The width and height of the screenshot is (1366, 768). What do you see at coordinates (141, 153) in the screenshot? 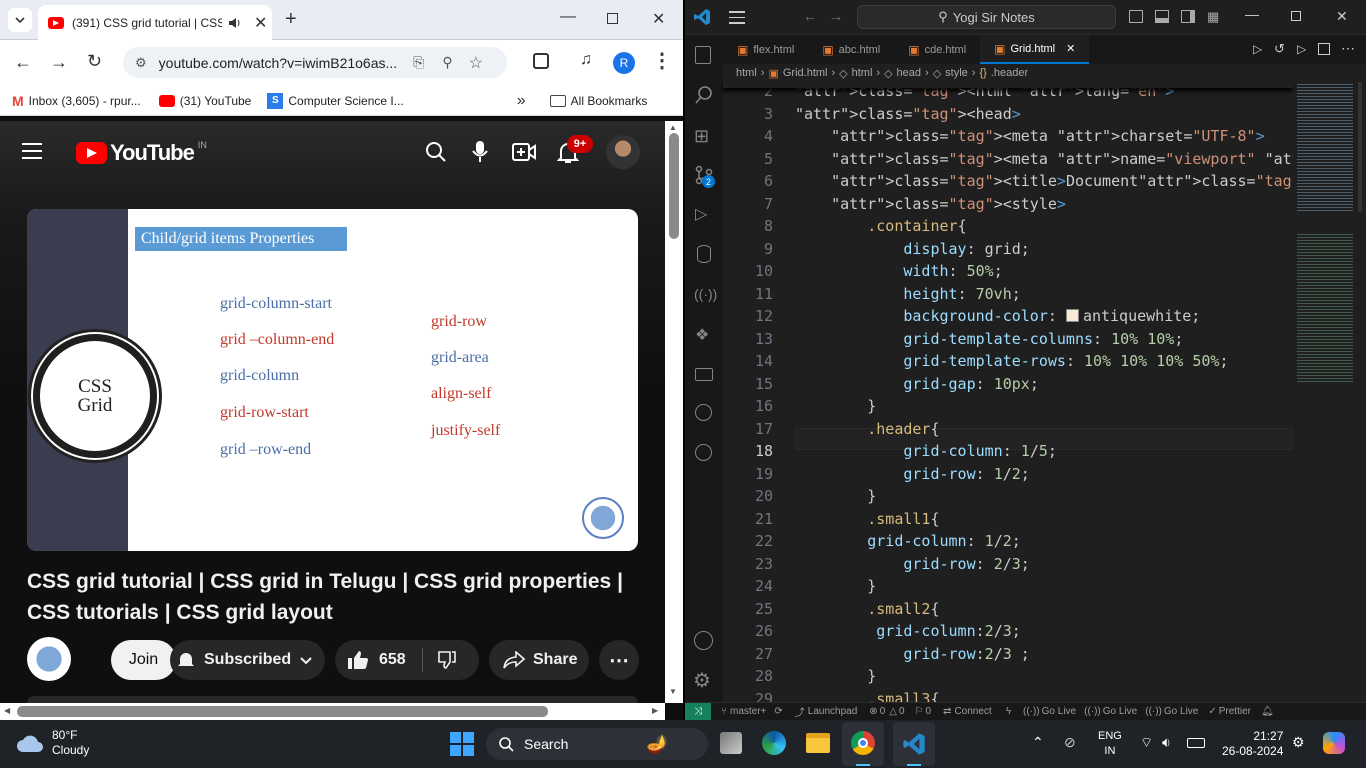
I see `youtube-logo: YouTube IN` at bounding box center [141, 153].